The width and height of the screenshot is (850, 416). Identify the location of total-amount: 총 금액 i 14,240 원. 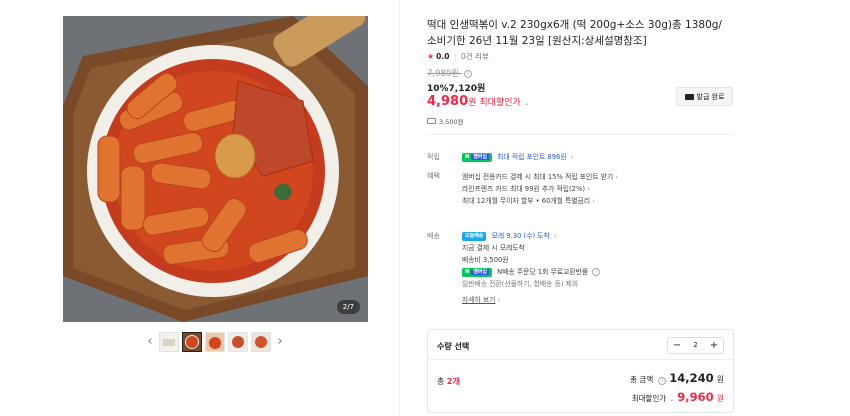
(677, 378).